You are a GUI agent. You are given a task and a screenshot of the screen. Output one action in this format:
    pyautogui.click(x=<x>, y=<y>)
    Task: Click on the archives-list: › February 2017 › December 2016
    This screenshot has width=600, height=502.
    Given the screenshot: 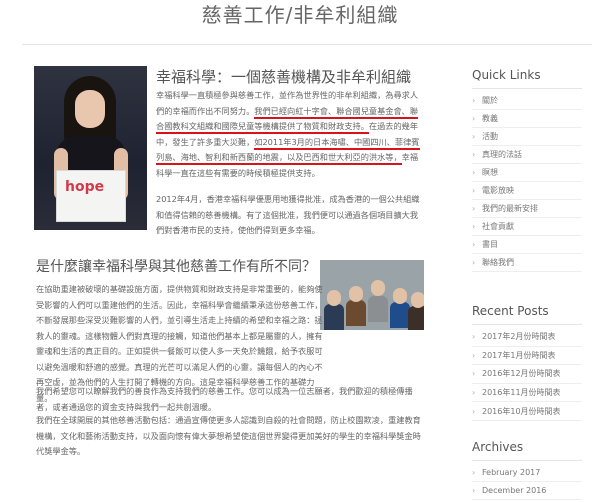 What is the action you would take?
    pyautogui.click(x=527, y=482)
    